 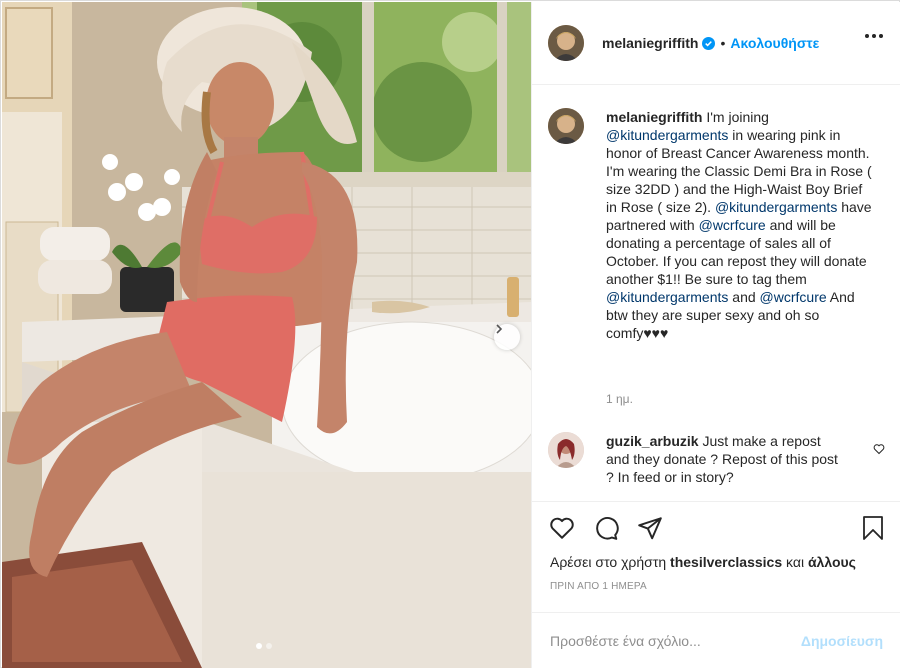 I want to click on caption-username: melaniegriffith, so click(x=654, y=117).